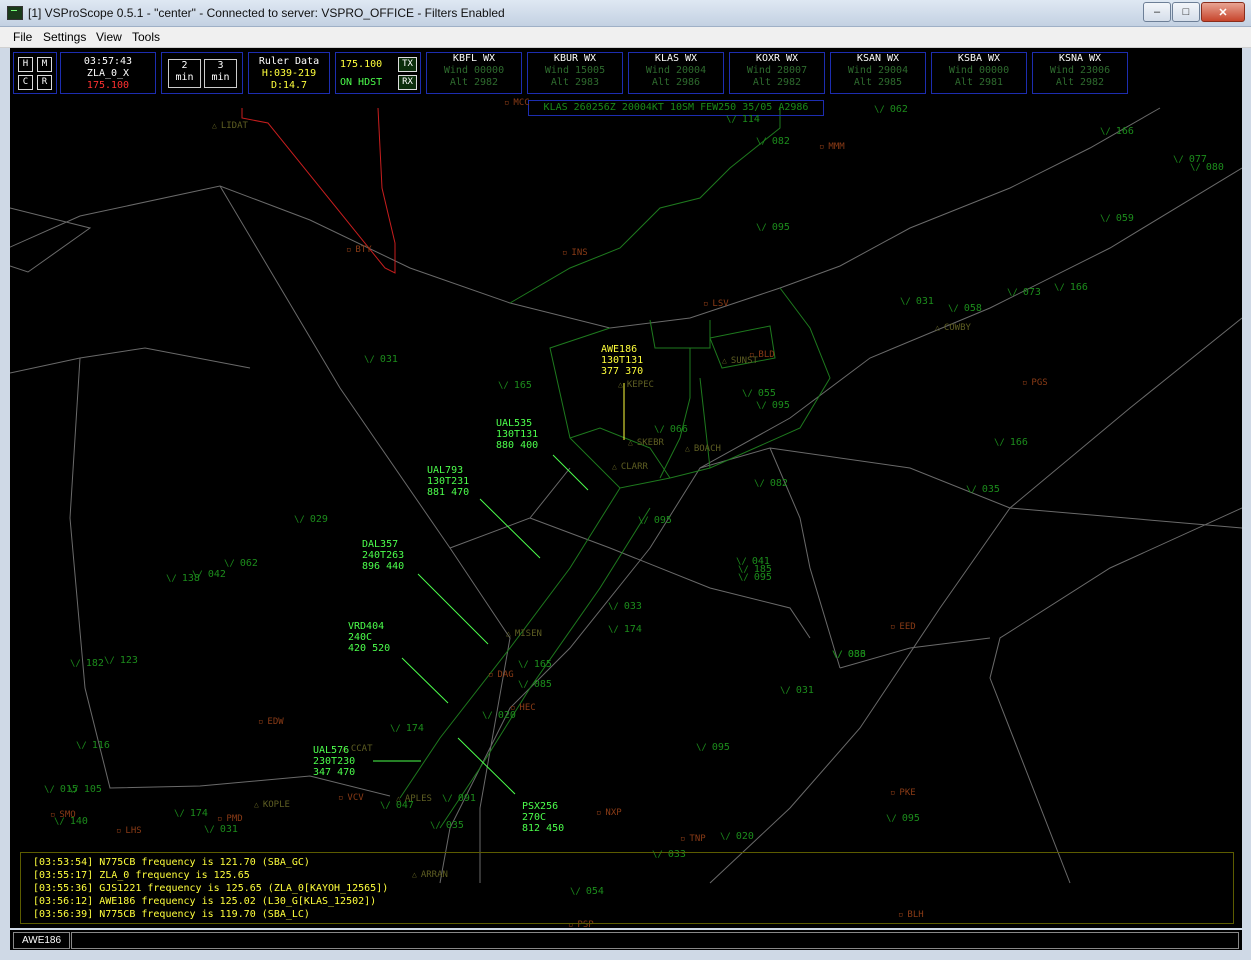 The height and width of the screenshot is (960, 1251). I want to click on aircraft-tag-dal357: DAL357 240T263 896 440, so click(383, 555).